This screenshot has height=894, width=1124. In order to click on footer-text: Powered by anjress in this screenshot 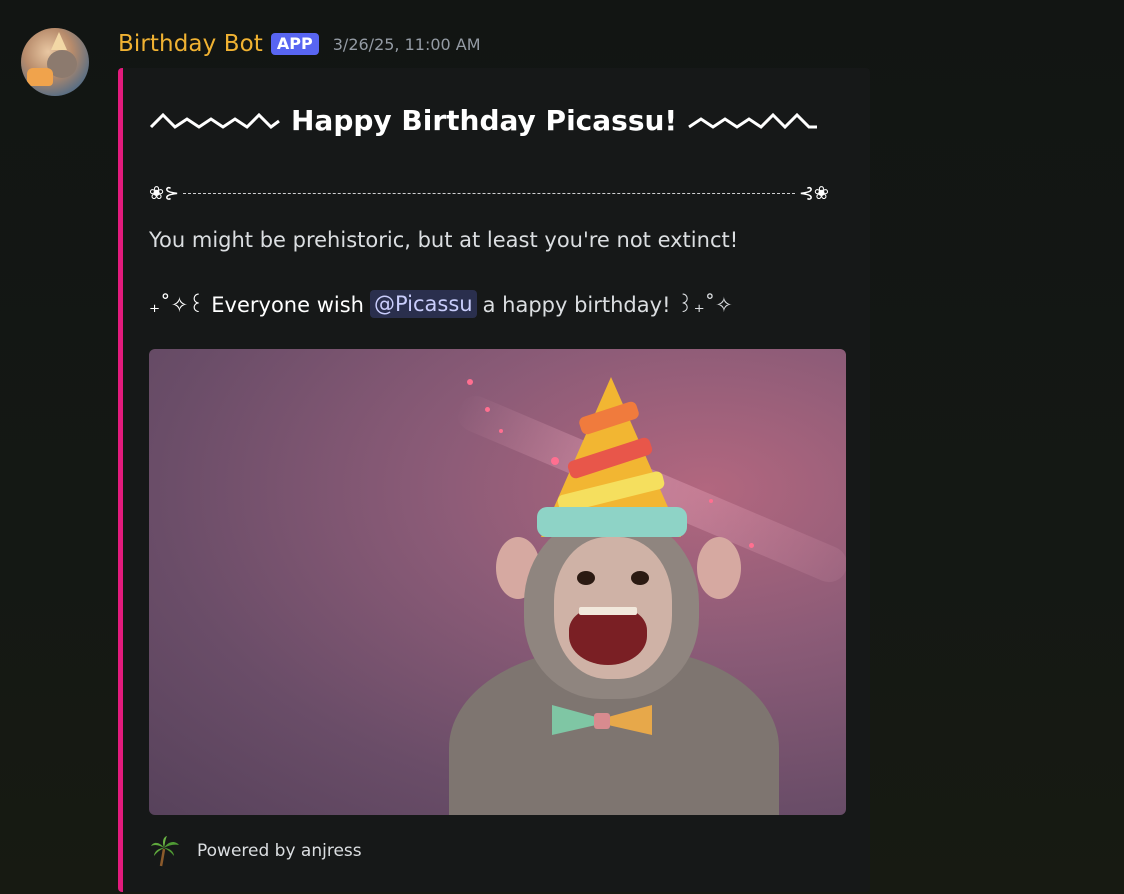, I will do `click(279, 851)`.